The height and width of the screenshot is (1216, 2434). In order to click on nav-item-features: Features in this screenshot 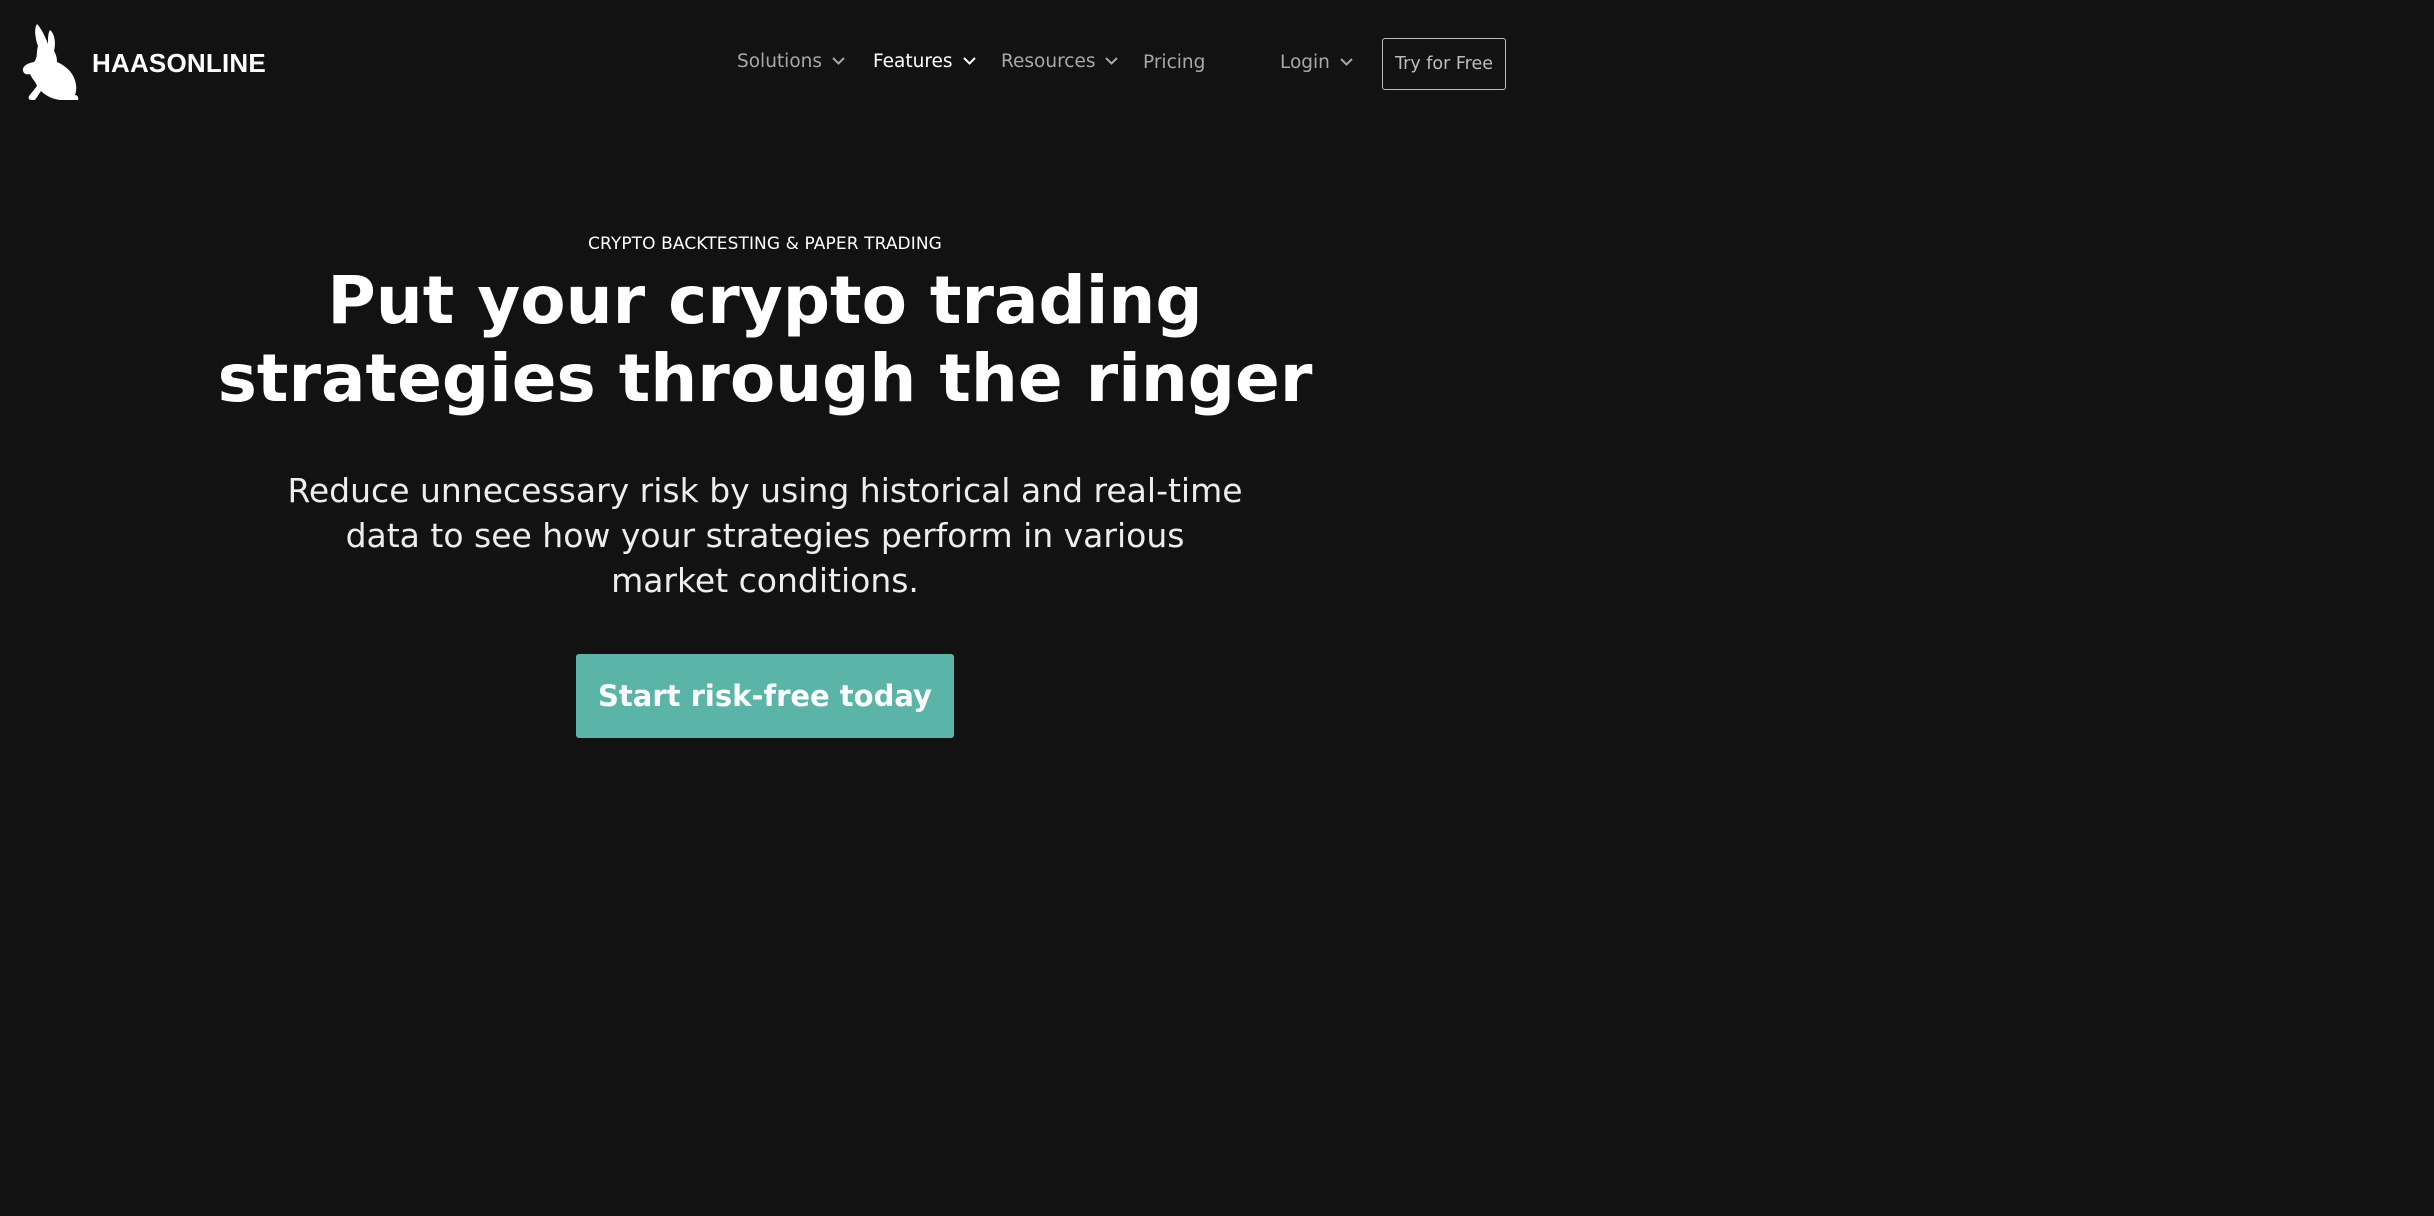, I will do `click(924, 61)`.